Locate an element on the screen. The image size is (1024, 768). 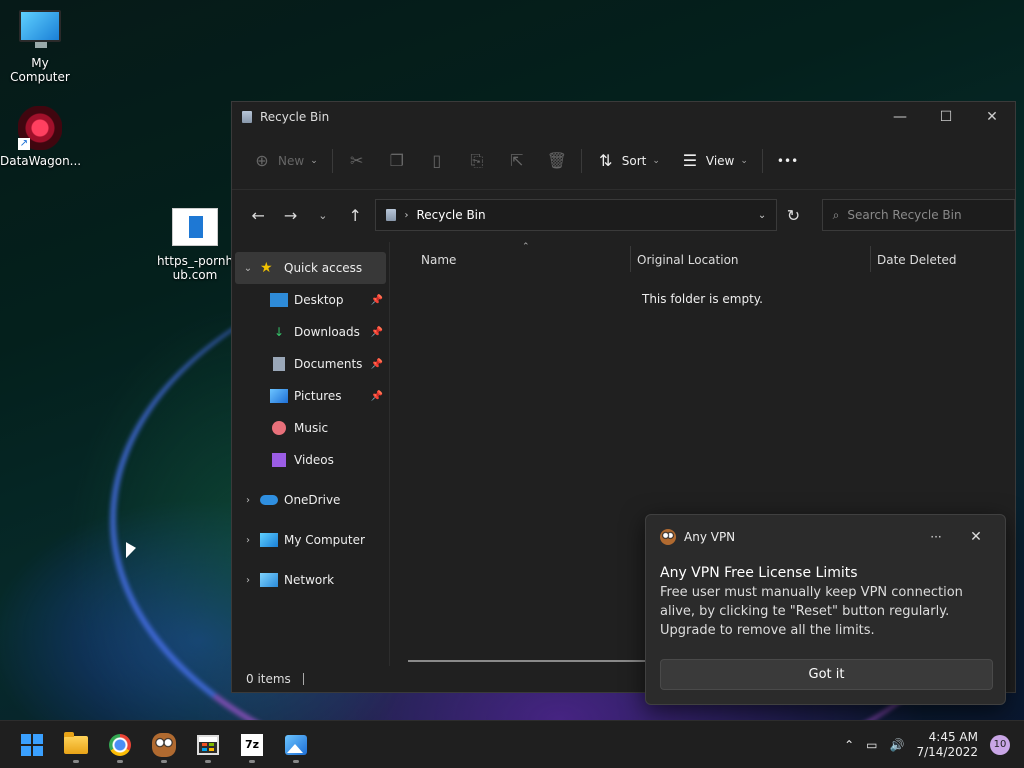
column-header-date-deleted: Date Deleted is located at coordinates (917, 260).